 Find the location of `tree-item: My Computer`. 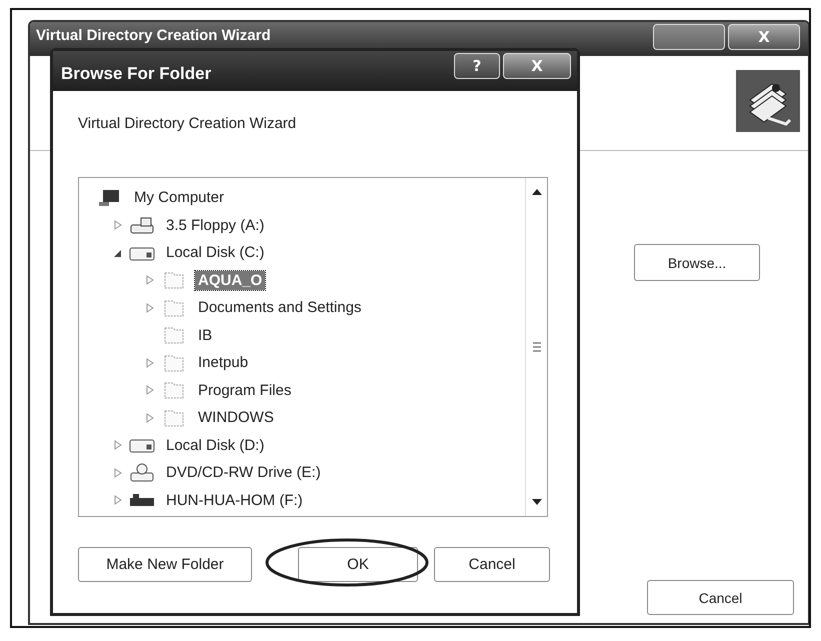

tree-item: My Computer is located at coordinates (179, 198).